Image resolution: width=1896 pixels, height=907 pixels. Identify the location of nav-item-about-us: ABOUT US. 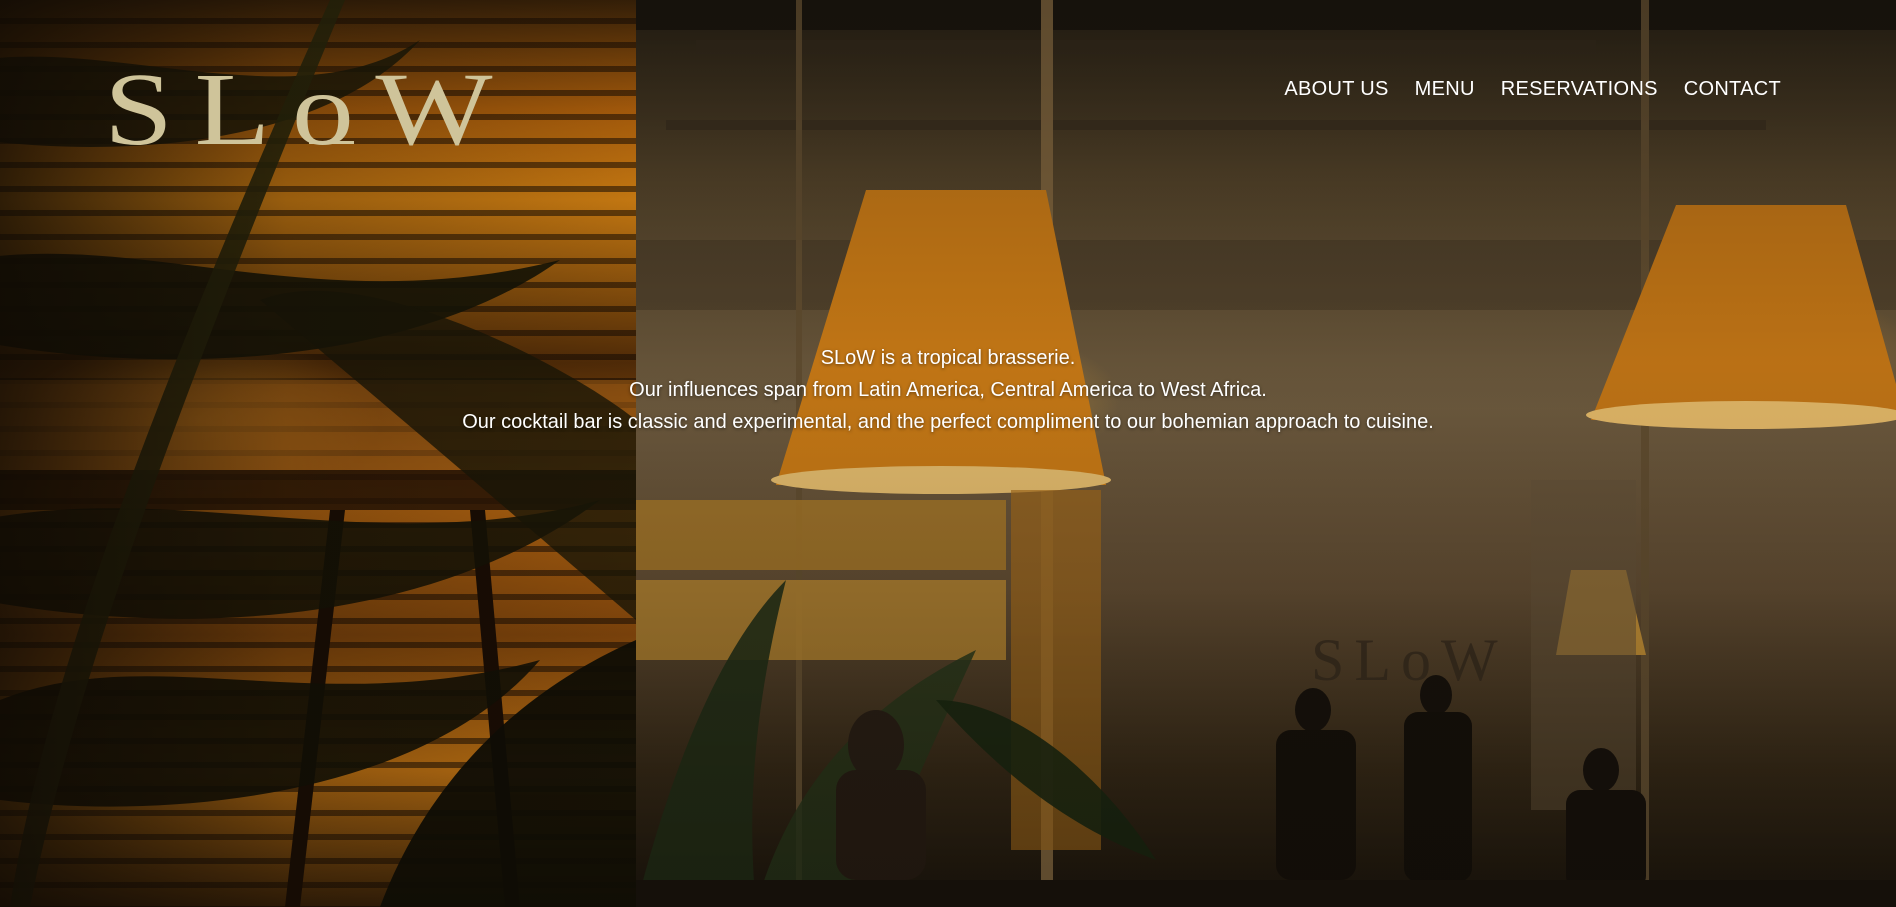
(1336, 89).